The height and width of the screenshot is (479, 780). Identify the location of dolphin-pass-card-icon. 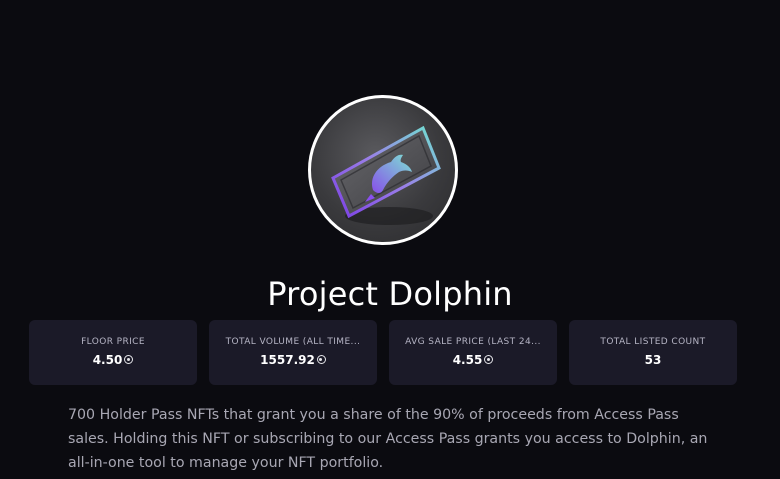
(386, 175).